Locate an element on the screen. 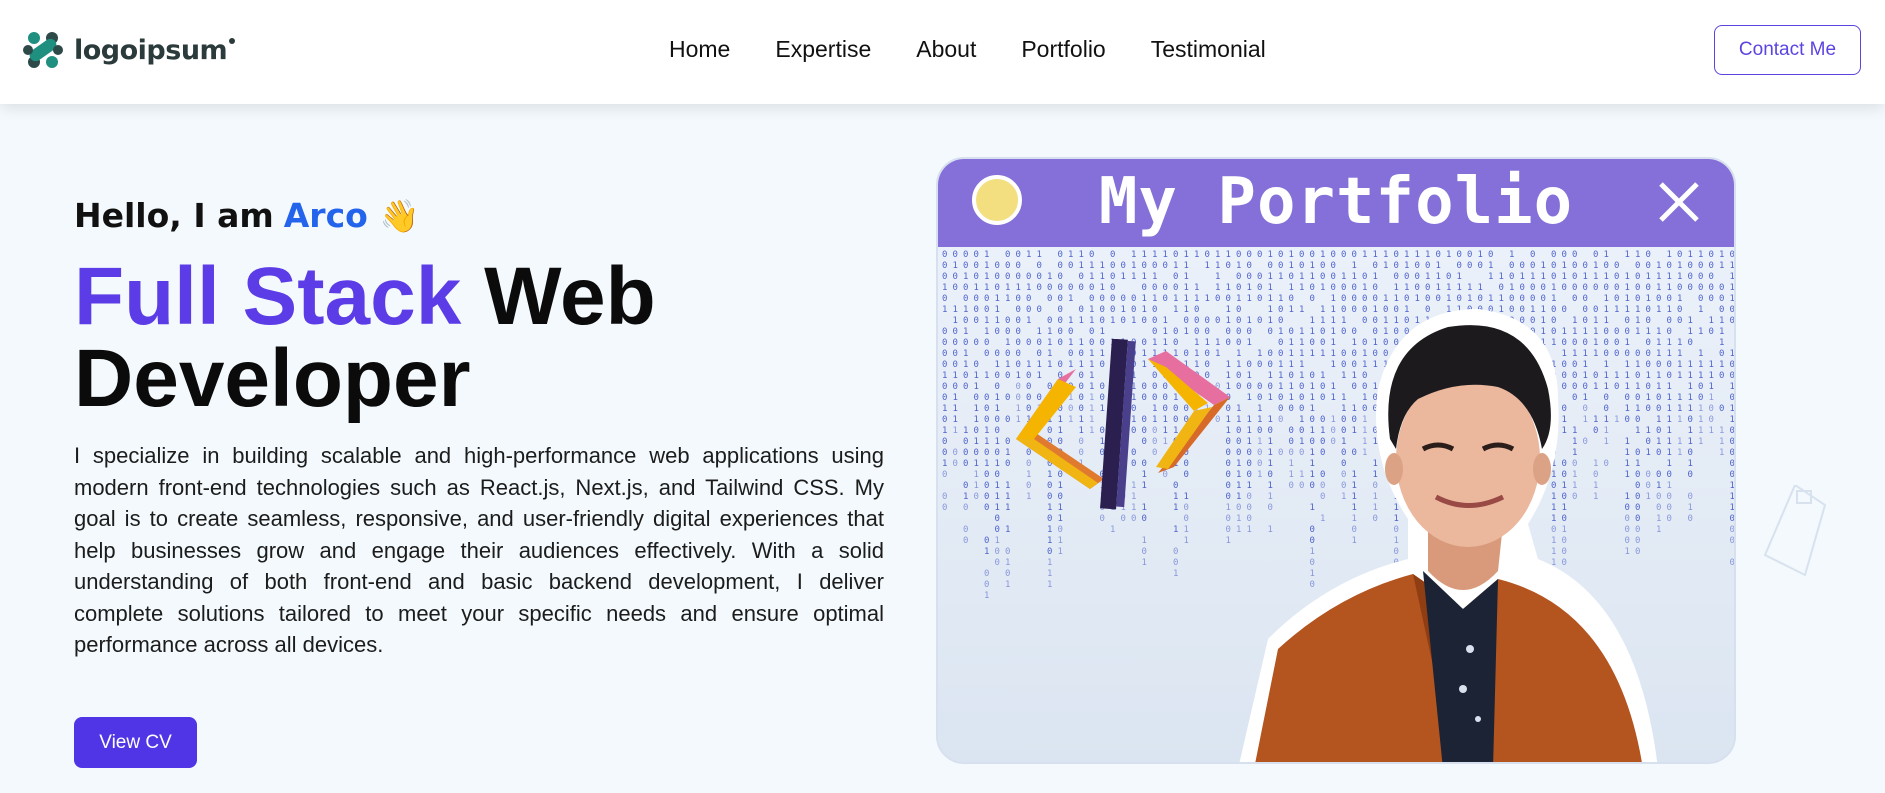 This screenshot has width=1885, height=793. hero-headline: Full Stack Web Developer is located at coordinates (365, 338).